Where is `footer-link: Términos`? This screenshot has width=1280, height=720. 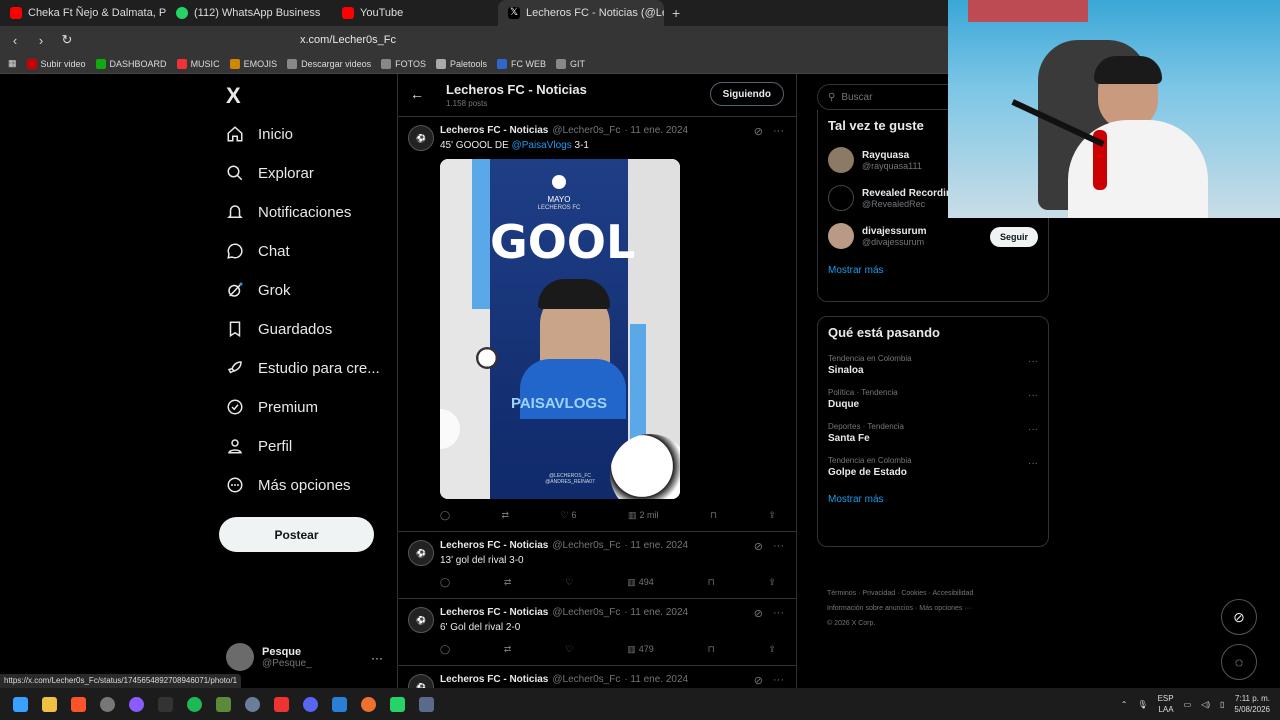
footer-link: Términos is located at coordinates (841, 593).